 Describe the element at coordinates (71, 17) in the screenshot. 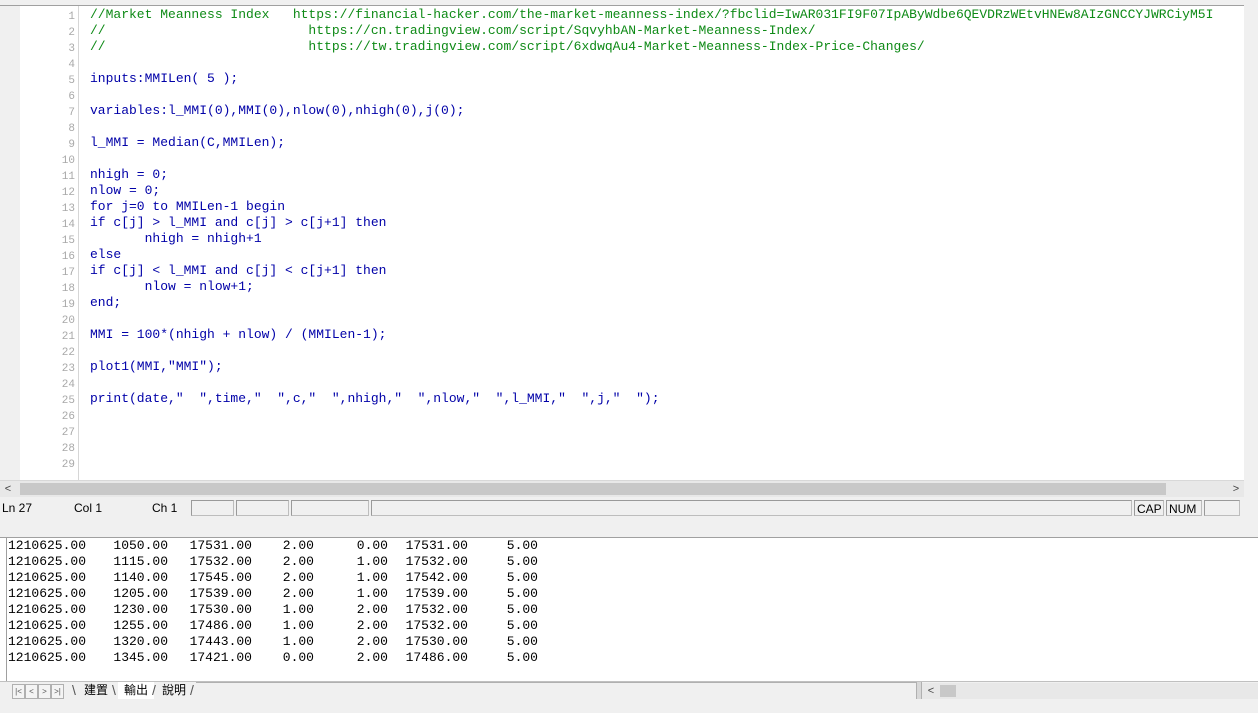

I see `line-number: 1` at that location.